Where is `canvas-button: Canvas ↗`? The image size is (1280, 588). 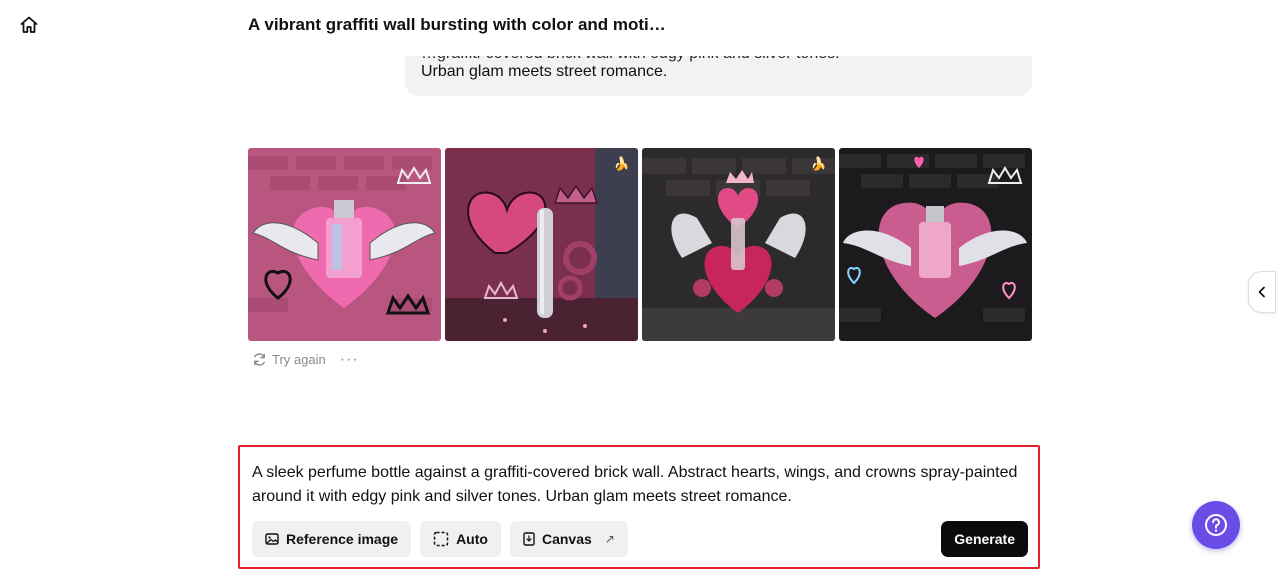
canvas-button: Canvas ↗ is located at coordinates (568, 539).